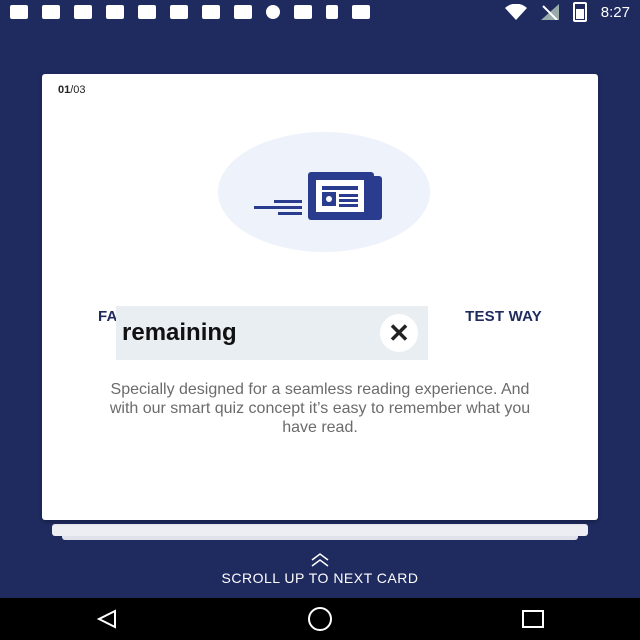 This screenshot has width=640, height=640. I want to click on scroll-up-label: SCROLL UP TO NEXT CARD, so click(320, 578).